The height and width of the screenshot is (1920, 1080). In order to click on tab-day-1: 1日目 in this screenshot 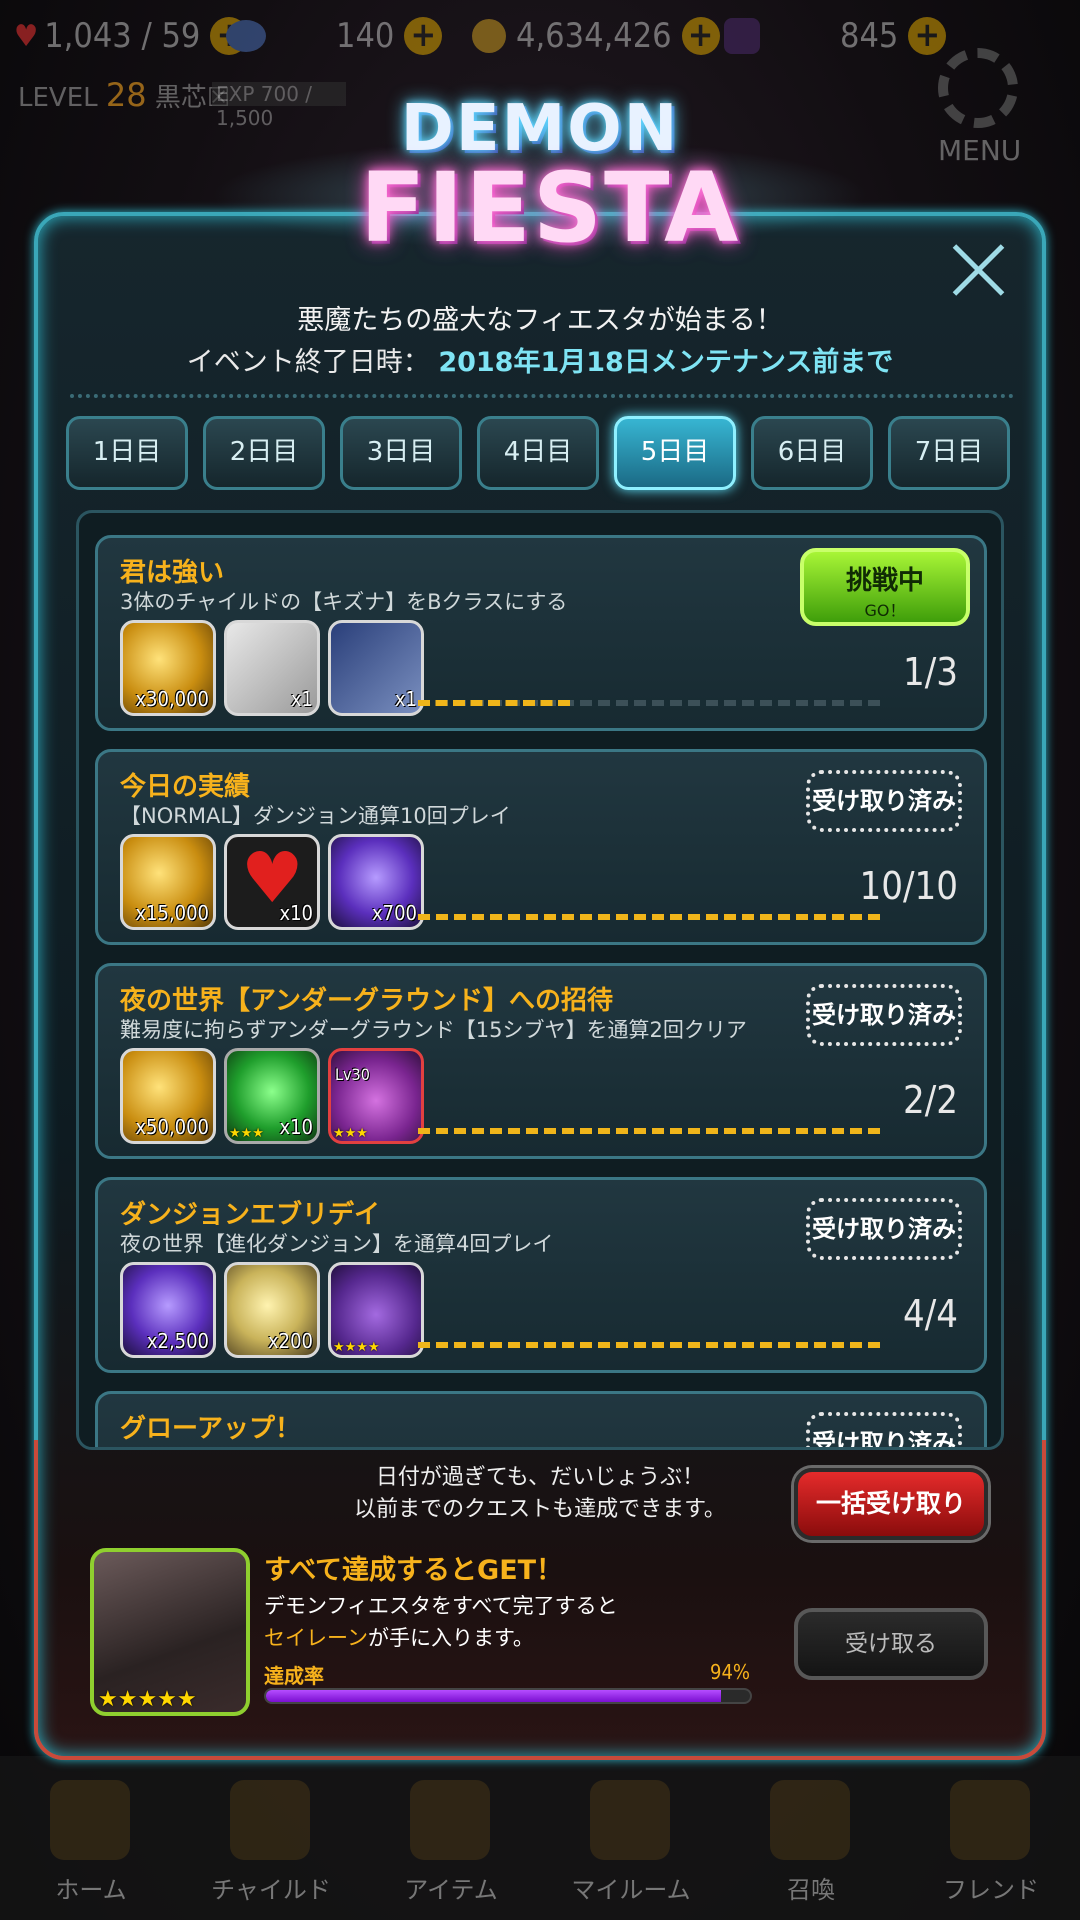, I will do `click(127, 453)`.